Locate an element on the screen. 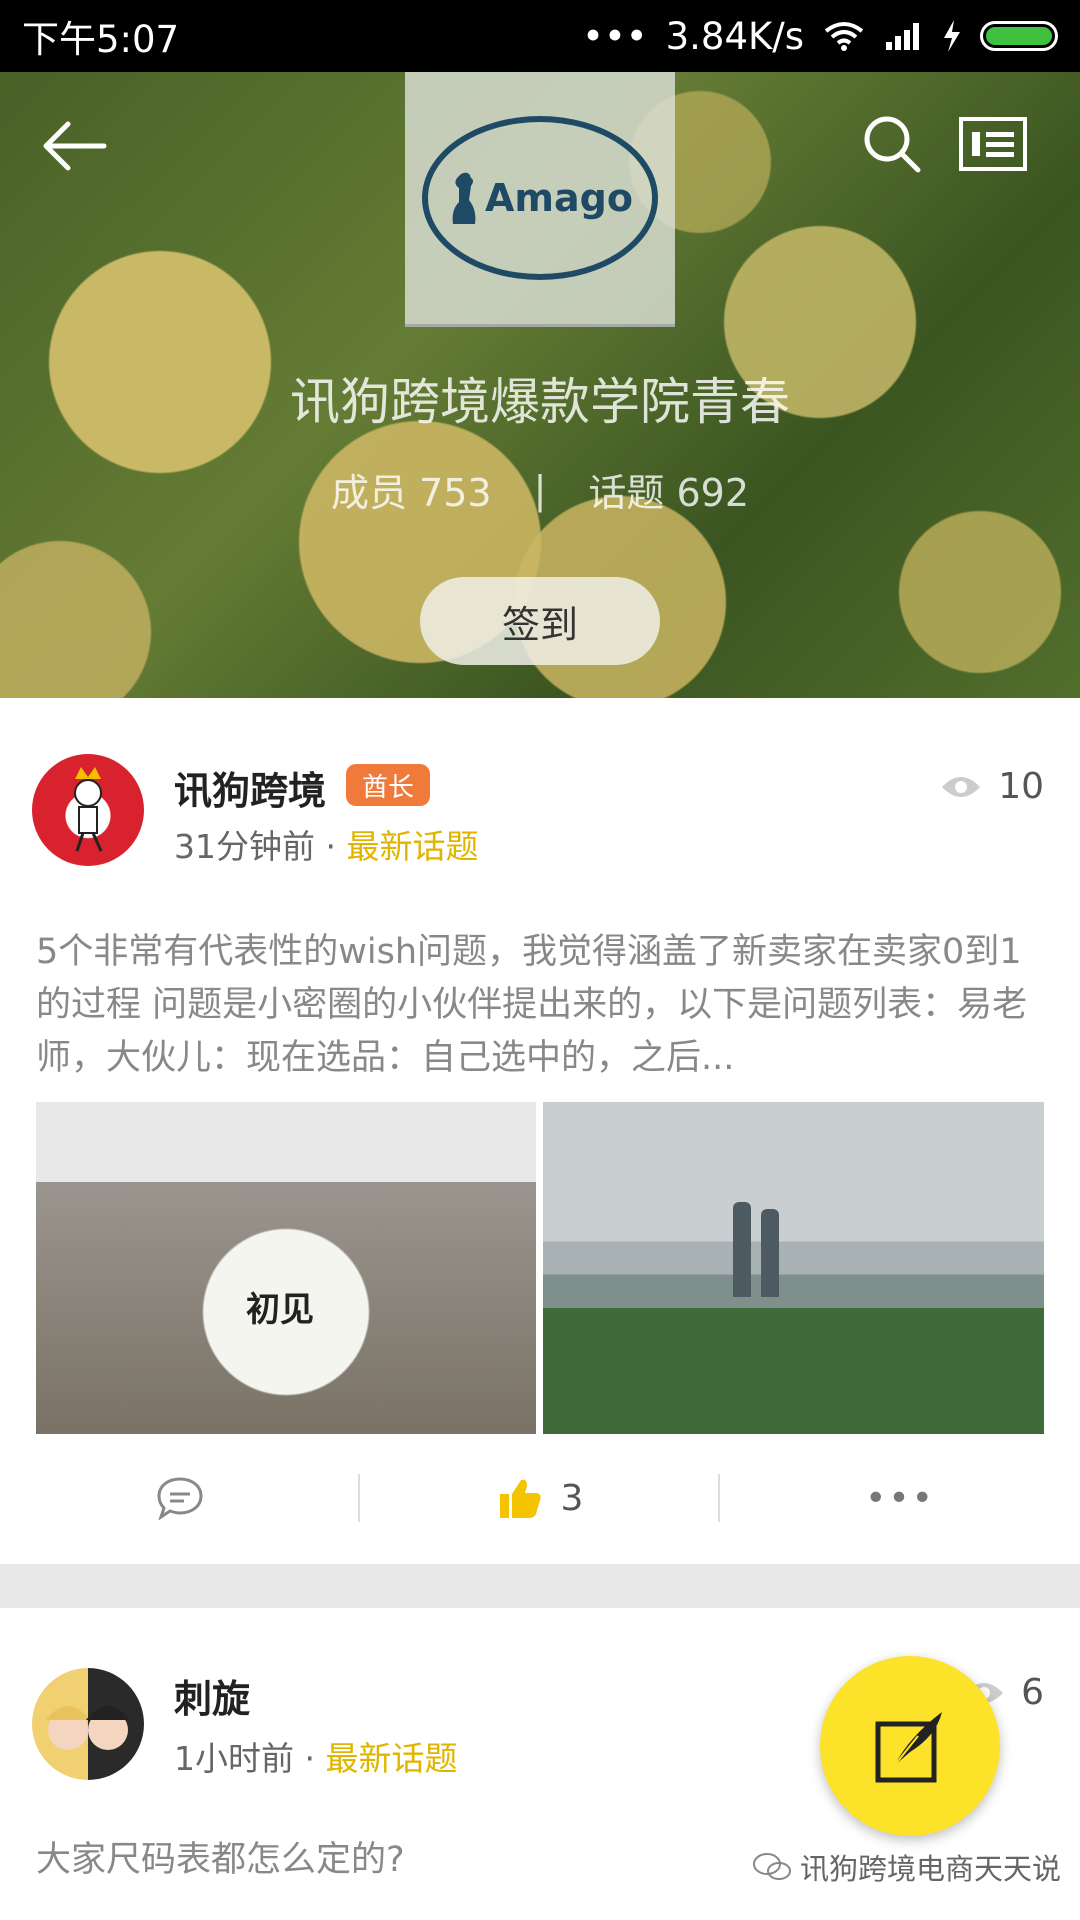 The width and height of the screenshot is (1080, 1920). views-number: 10 is located at coordinates (1021, 786).